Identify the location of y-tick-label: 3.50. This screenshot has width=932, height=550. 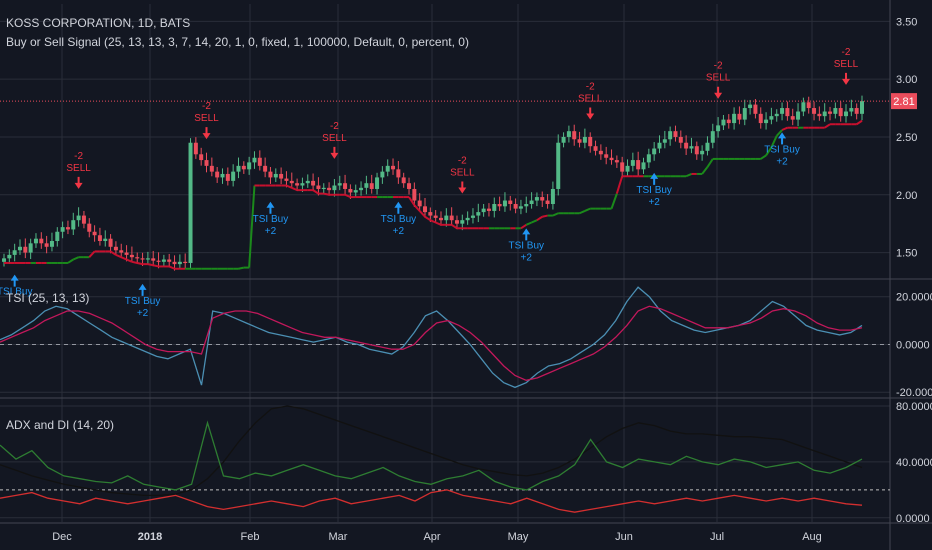
(906, 22).